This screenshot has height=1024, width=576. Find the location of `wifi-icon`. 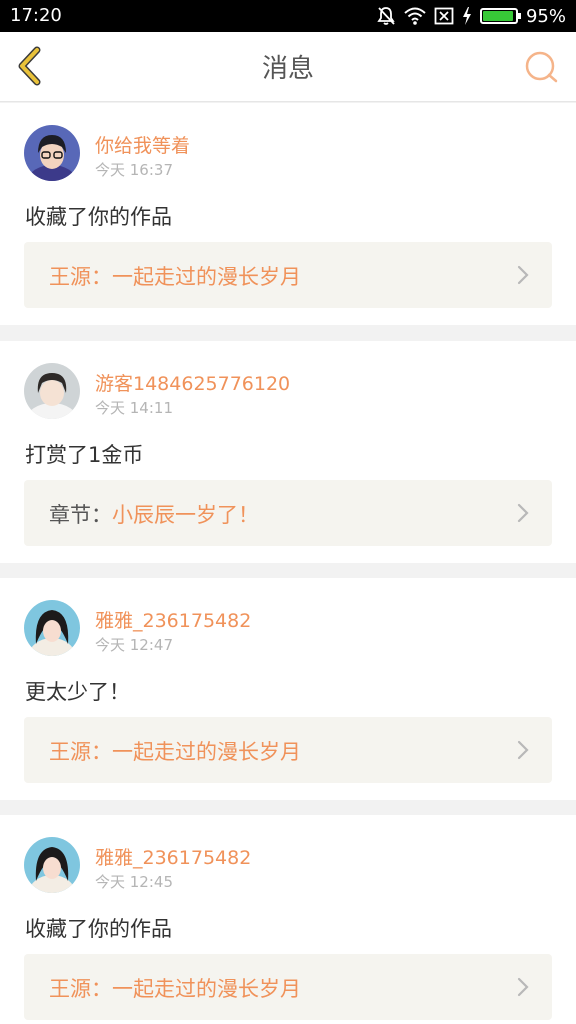

wifi-icon is located at coordinates (415, 16).